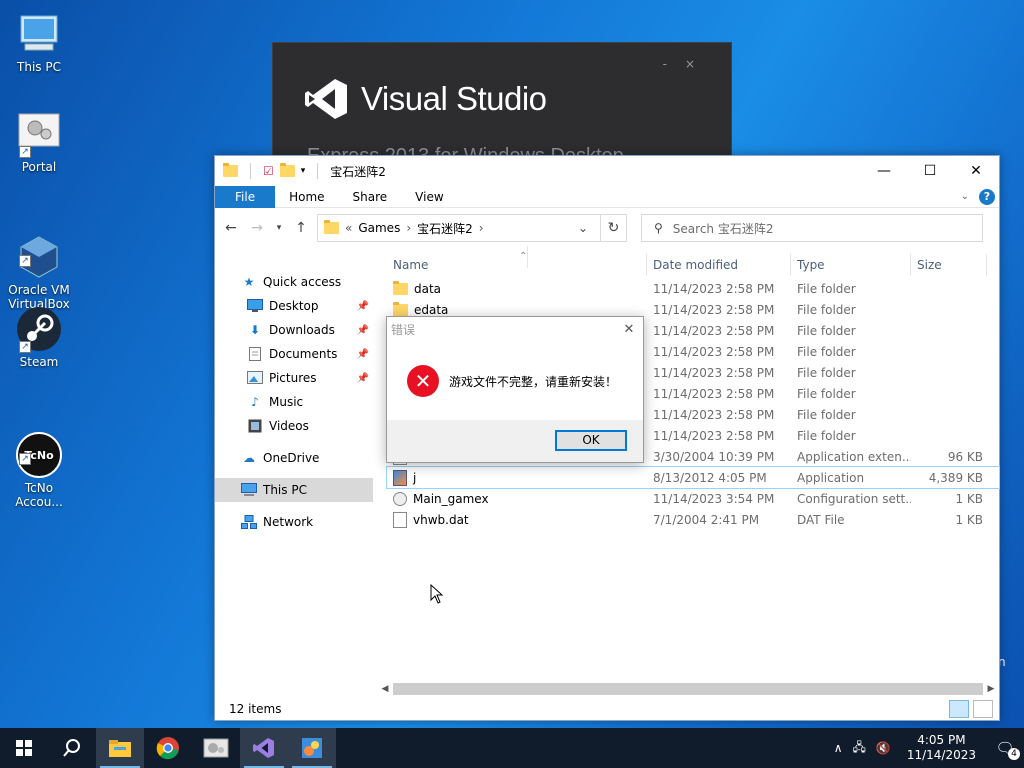  What do you see at coordinates (249, 522) in the screenshot?
I see `network-icon` at bounding box center [249, 522].